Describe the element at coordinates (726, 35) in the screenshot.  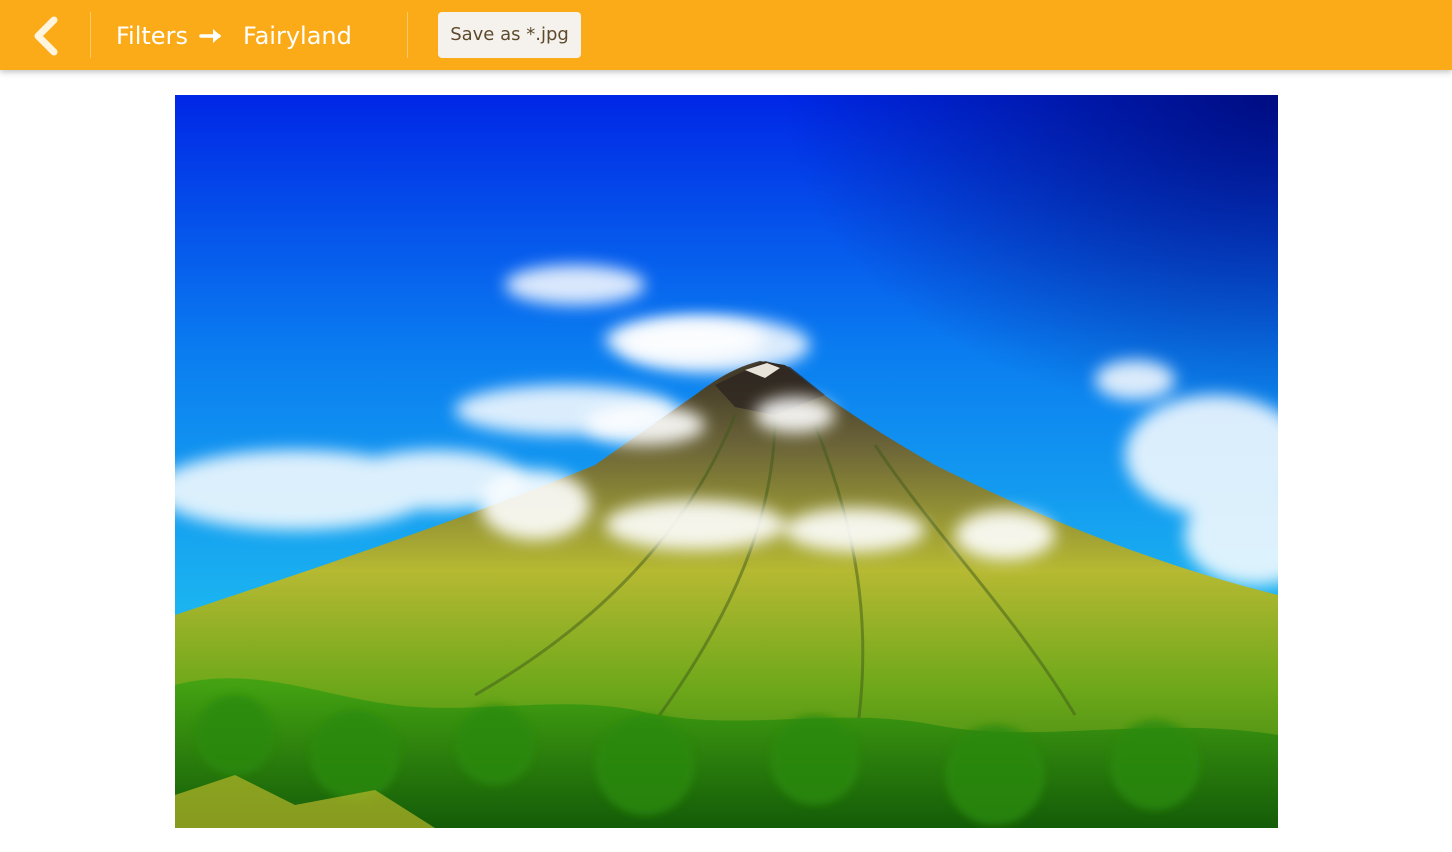
I see `top-toolbar: Filters Fairyland Save as *.jpg` at that location.